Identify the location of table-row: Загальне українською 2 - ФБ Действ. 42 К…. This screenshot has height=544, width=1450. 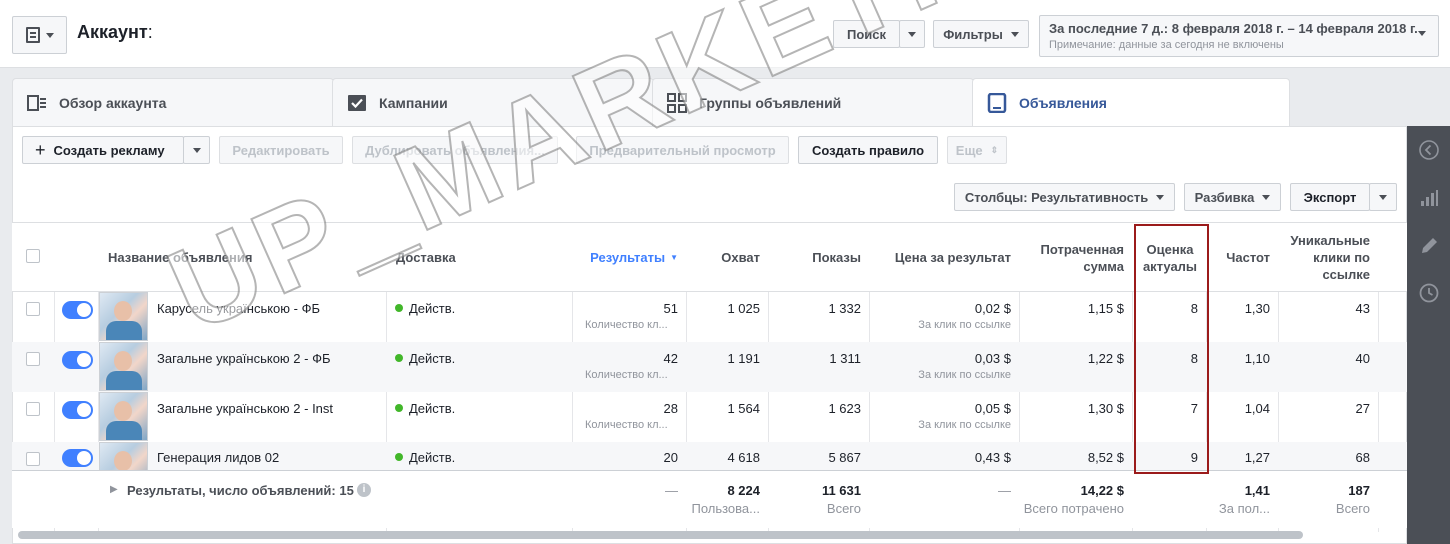
(709, 367).